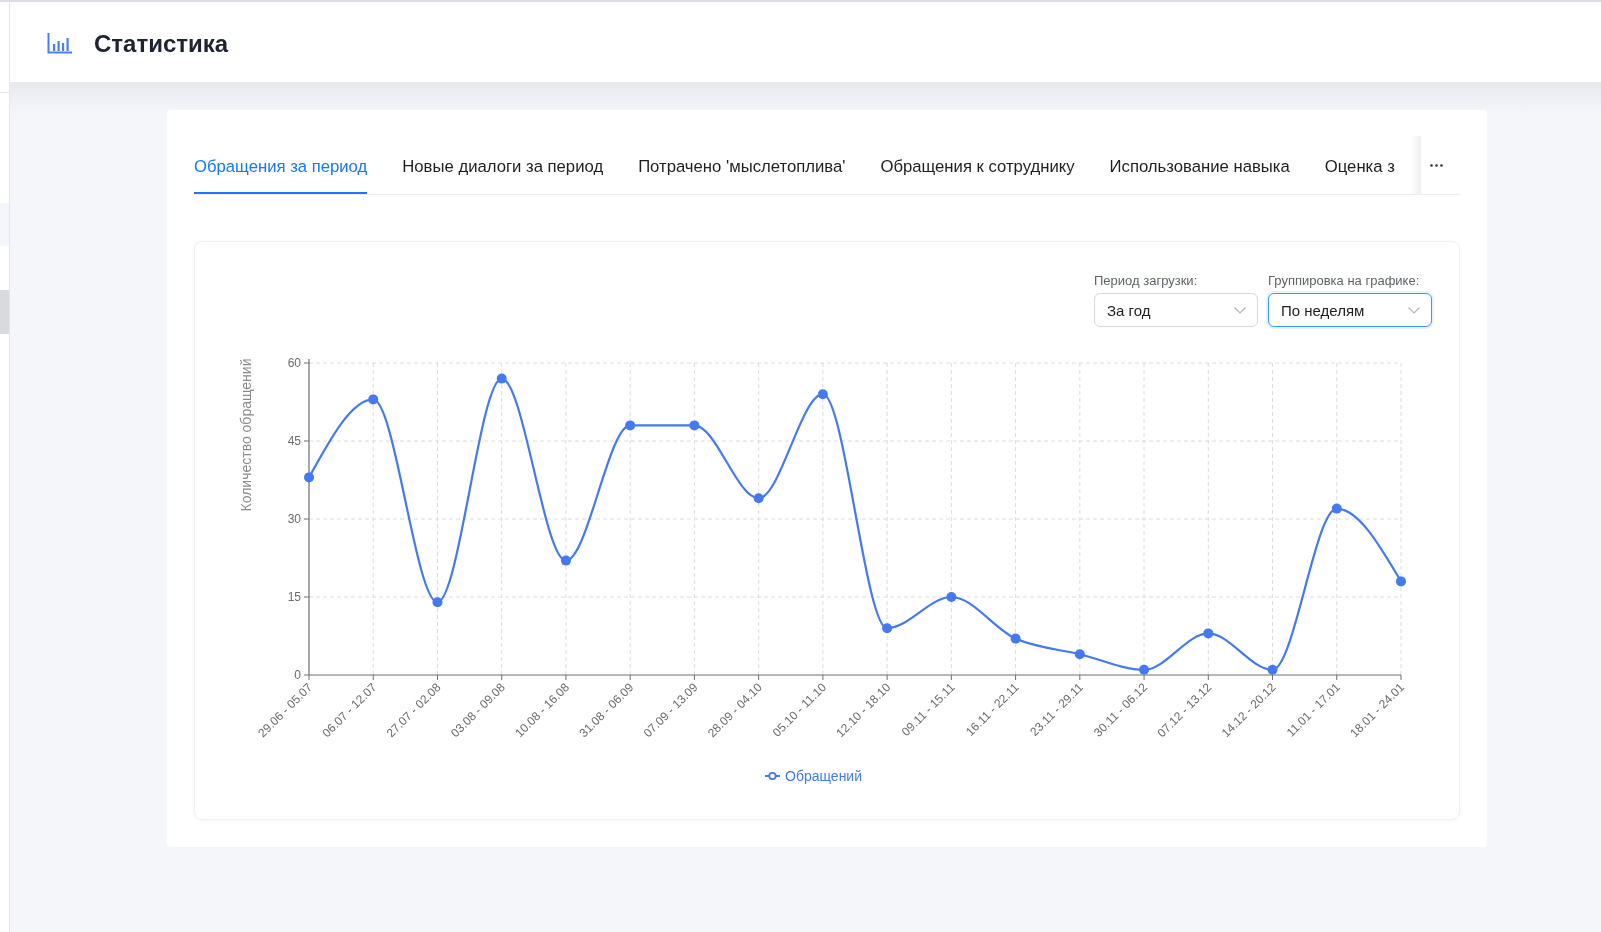 The height and width of the screenshot is (932, 1601). What do you see at coordinates (1436, 165) in the screenshot?
I see `ellipsis-icon` at bounding box center [1436, 165].